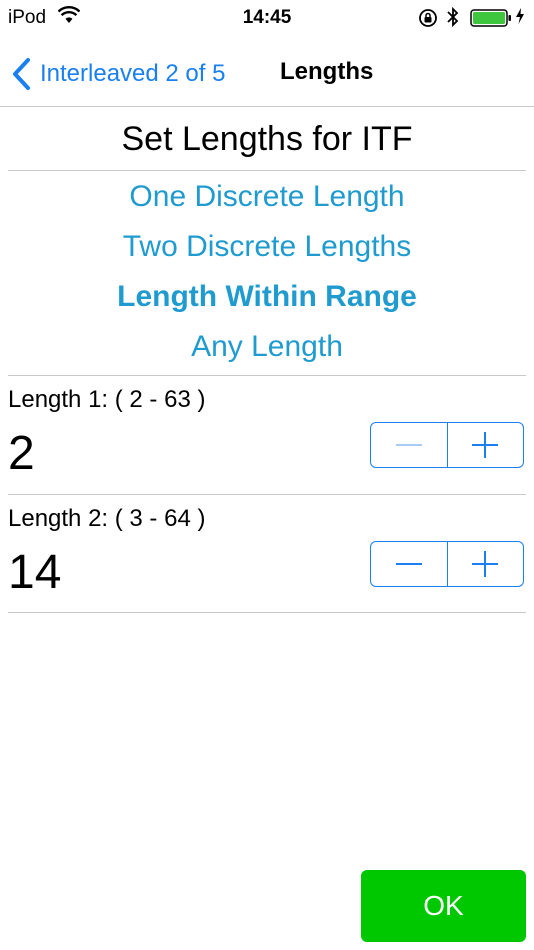  Describe the element at coordinates (428, 18) in the screenshot. I see `orientation-lock-icon` at that location.